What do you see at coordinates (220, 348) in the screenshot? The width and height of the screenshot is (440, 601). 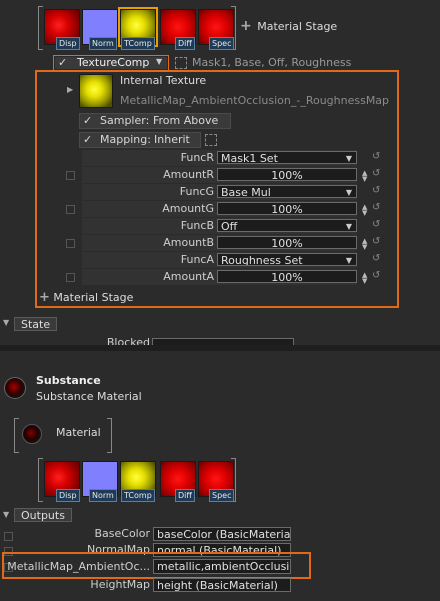 I see `divider` at bounding box center [220, 348].